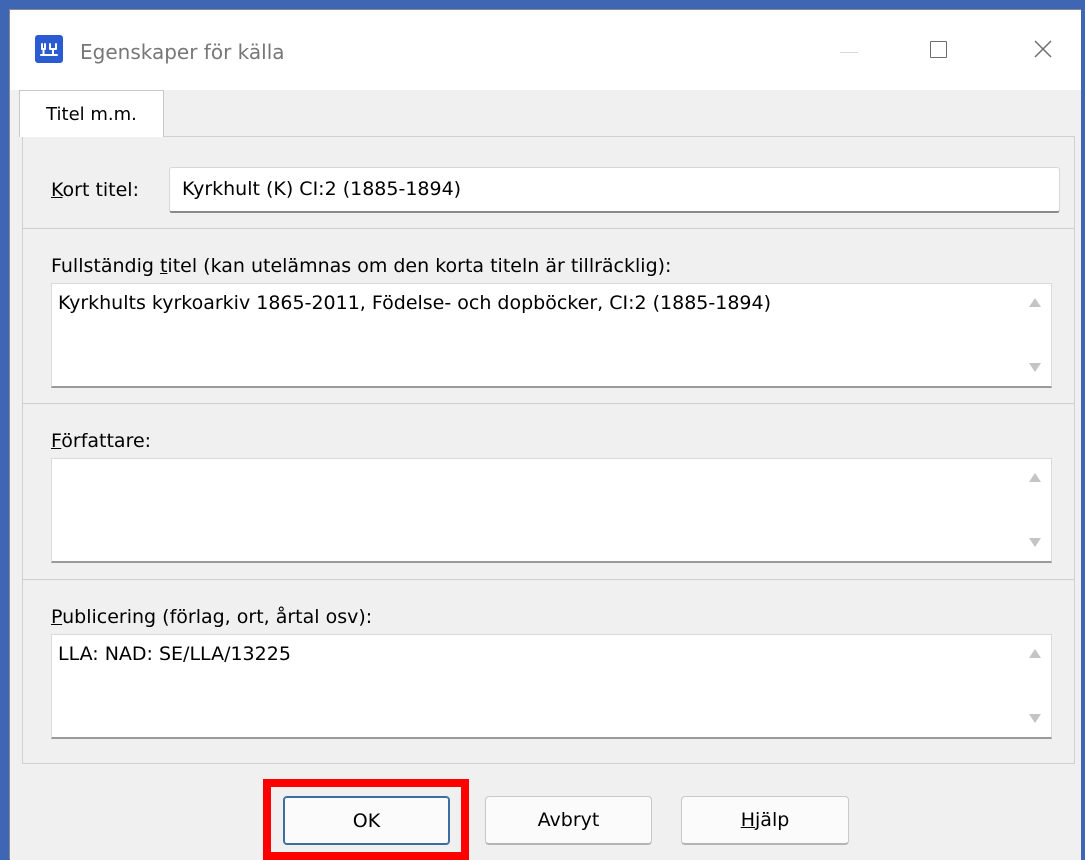 The image size is (1085, 860). I want to click on publication-value: LLA: NAD: SE/LLA/13225, so click(174, 654).